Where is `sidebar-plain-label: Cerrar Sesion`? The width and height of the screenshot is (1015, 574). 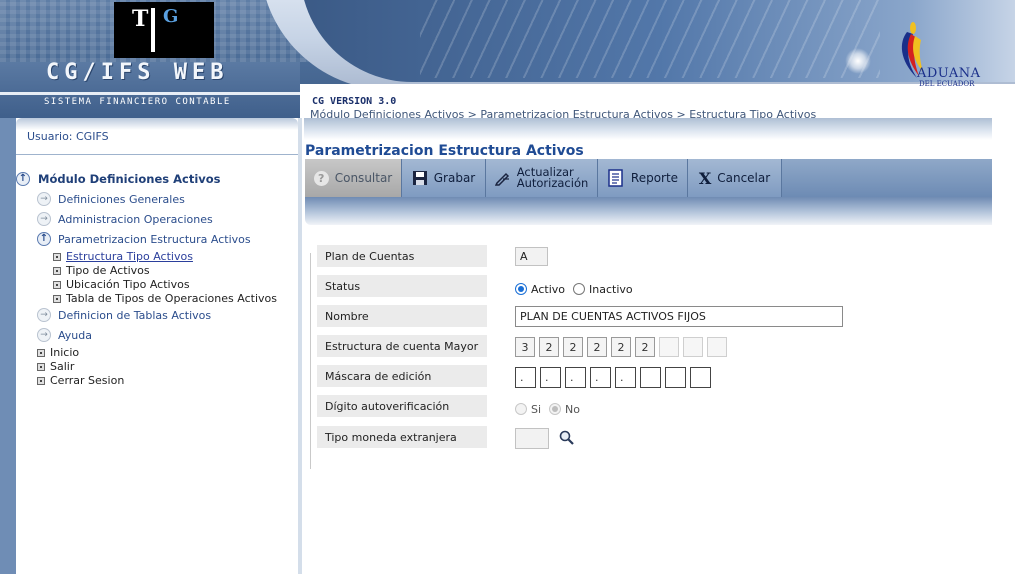
sidebar-plain-label: Cerrar Sesion is located at coordinates (87, 380).